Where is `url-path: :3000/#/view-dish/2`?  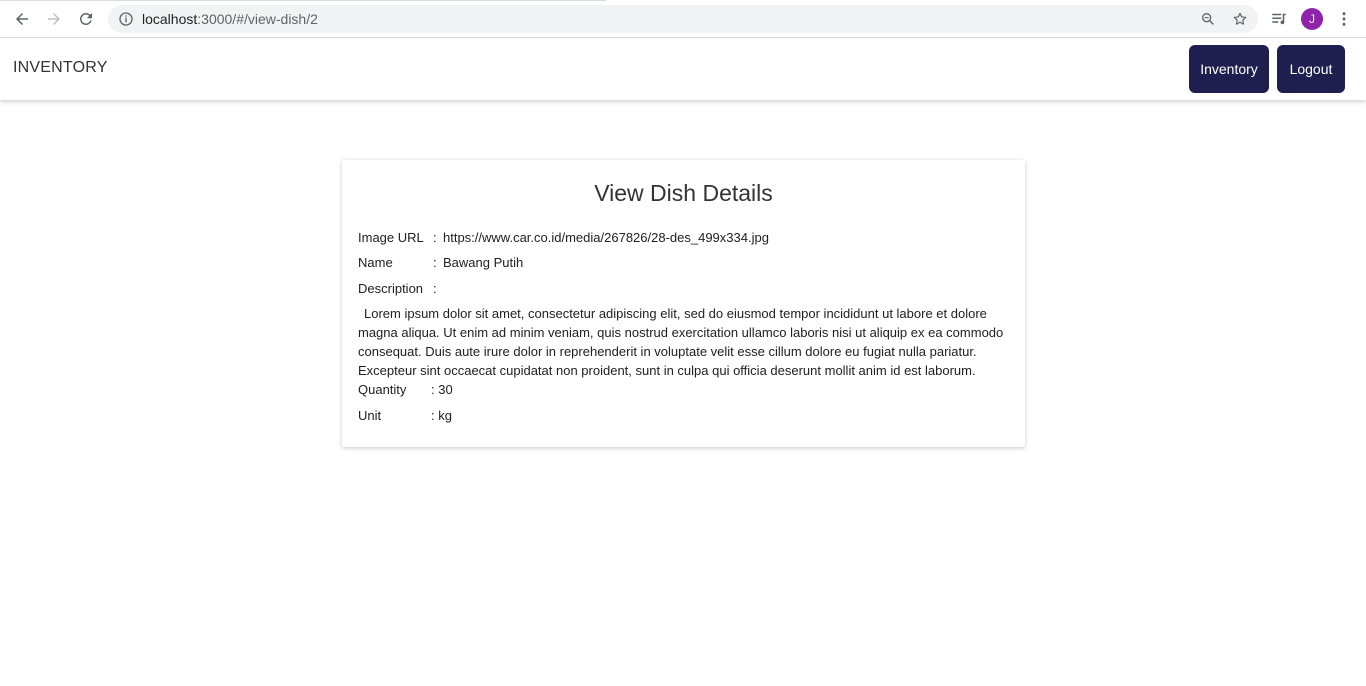 url-path: :3000/#/view-dish/2 is located at coordinates (257, 19).